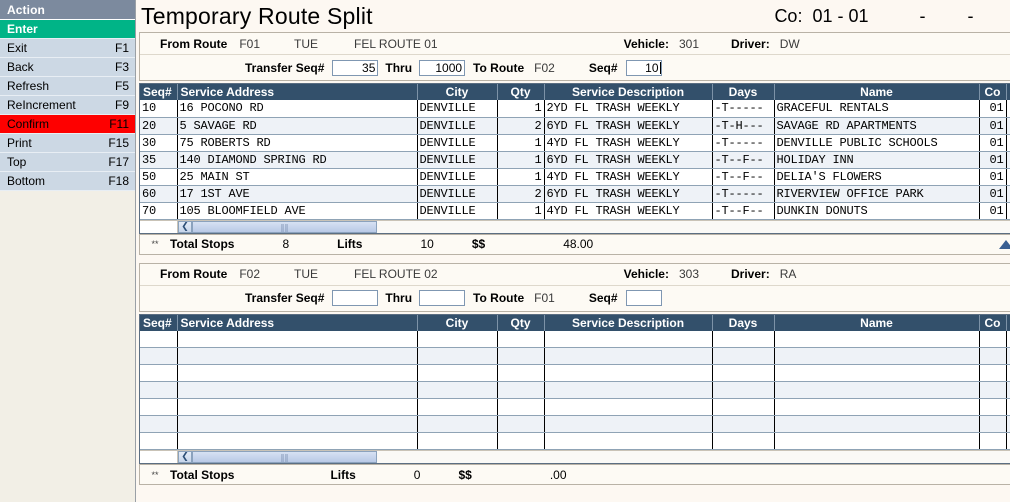 The image size is (1010, 502). I want to click on move-up-icon, so click(1004, 244).